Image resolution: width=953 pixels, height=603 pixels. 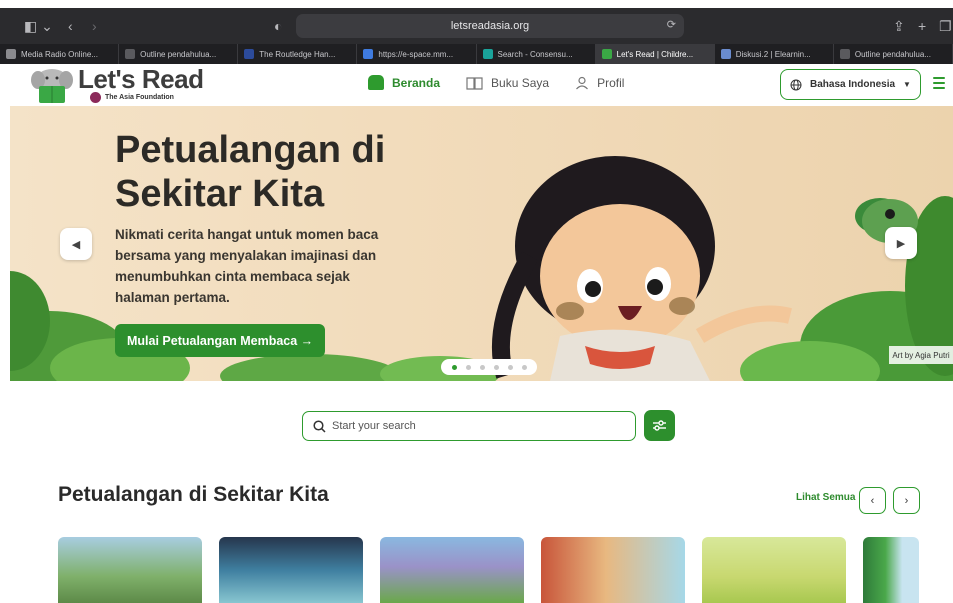 I want to click on filter-button, so click(x=659, y=425).